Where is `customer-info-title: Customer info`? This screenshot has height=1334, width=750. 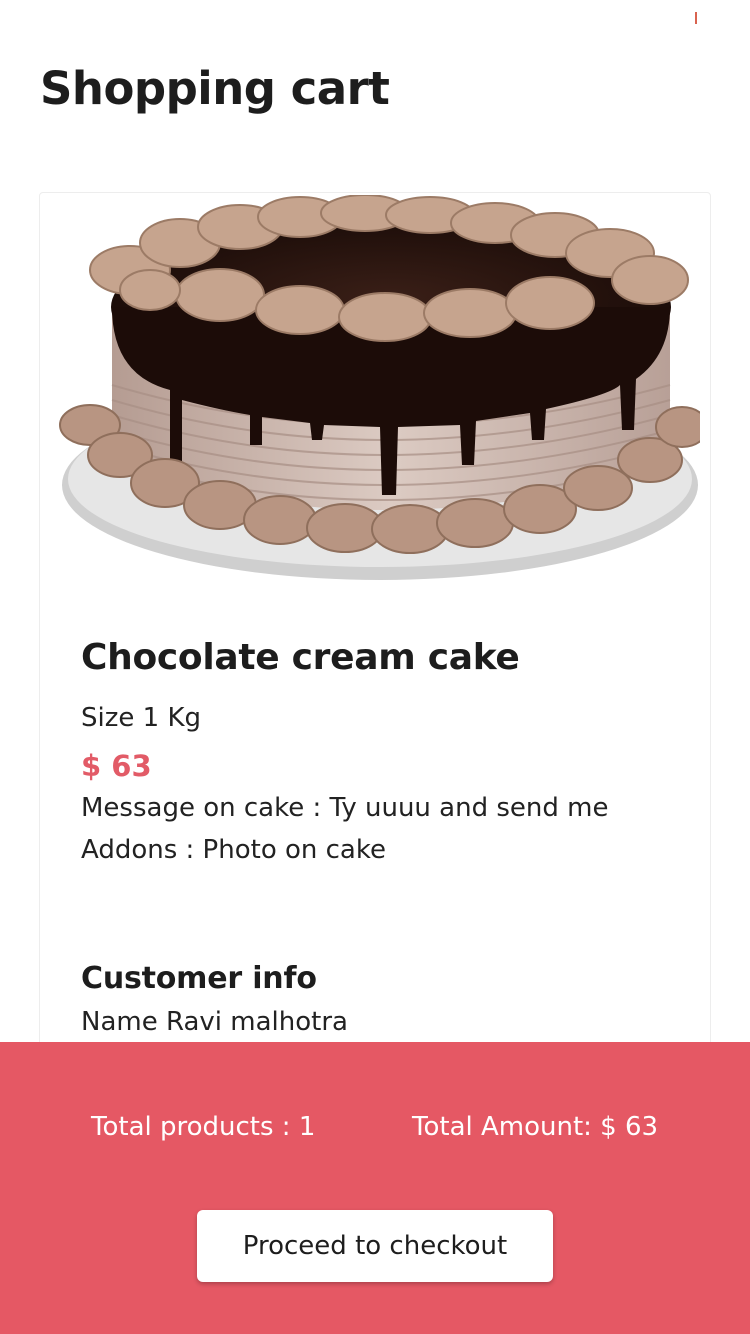 customer-info-title: Customer info is located at coordinates (199, 978).